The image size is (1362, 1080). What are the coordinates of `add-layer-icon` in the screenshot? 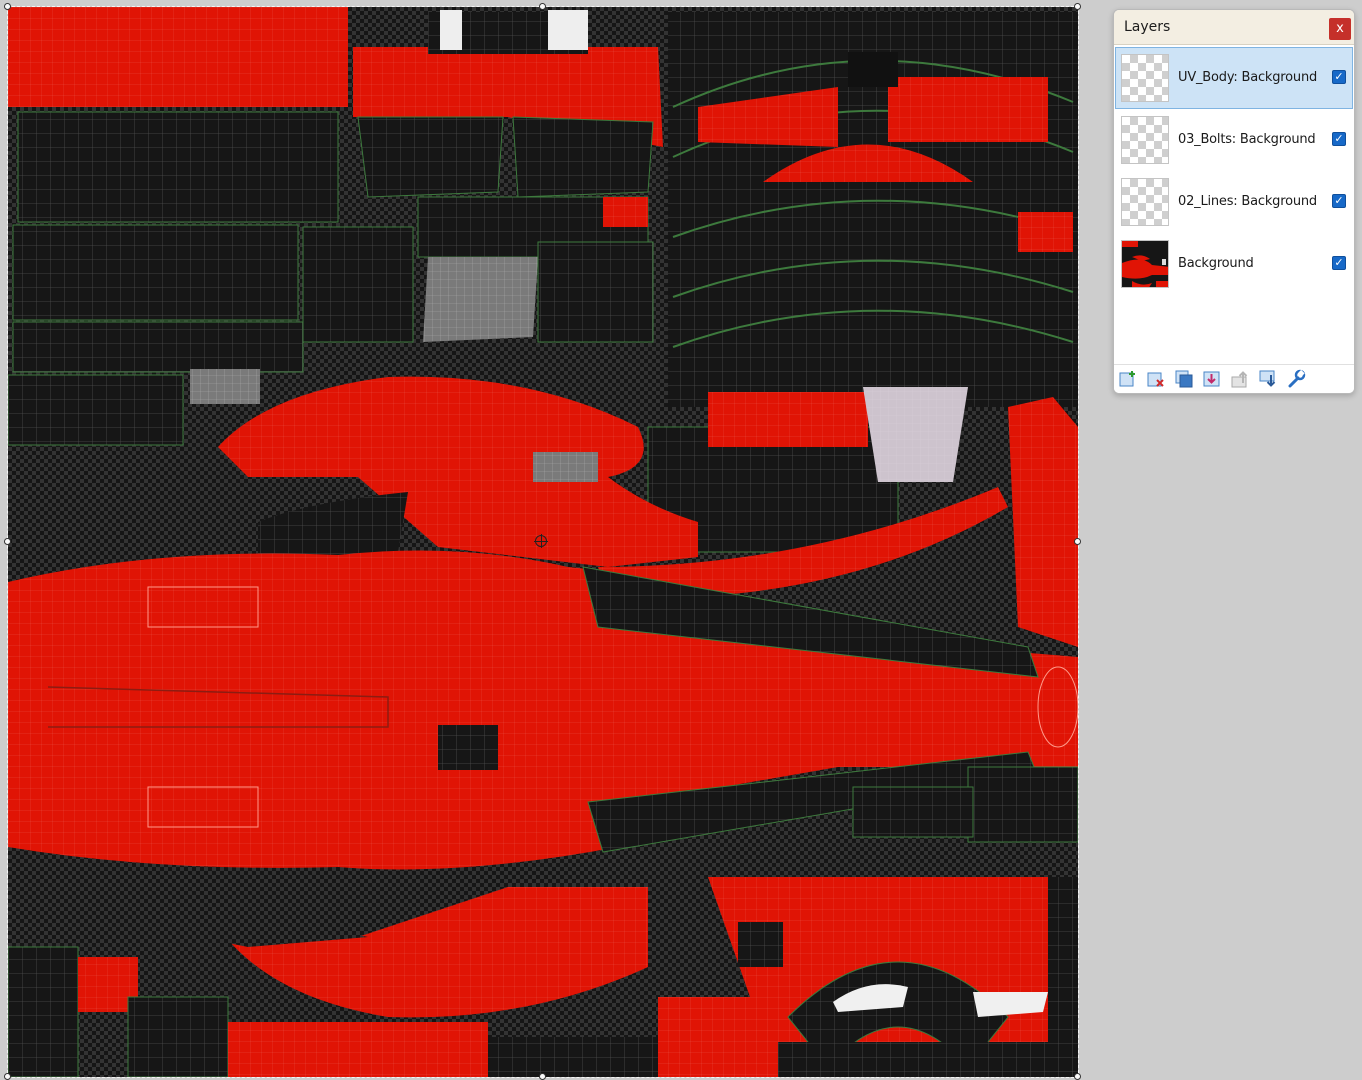 It's located at (1127, 379).